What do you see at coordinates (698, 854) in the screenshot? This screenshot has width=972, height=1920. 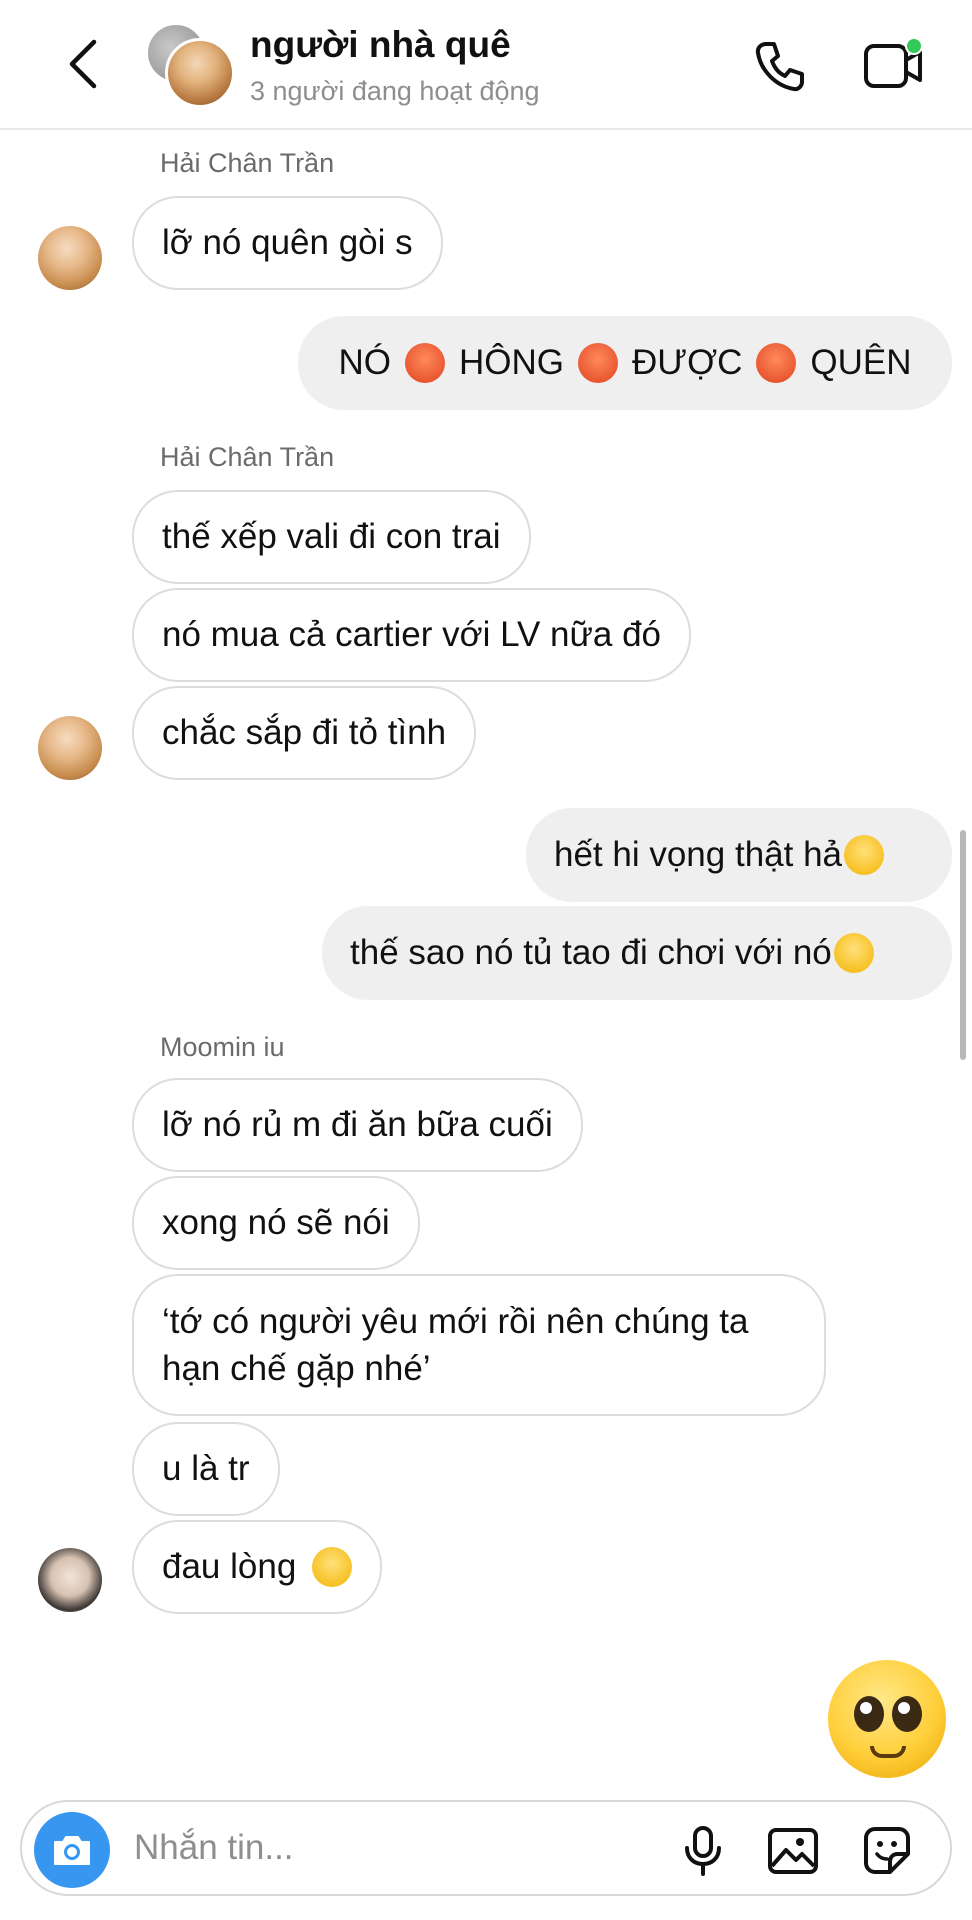 I see `message-text: hết hi vọng thật hả` at bounding box center [698, 854].